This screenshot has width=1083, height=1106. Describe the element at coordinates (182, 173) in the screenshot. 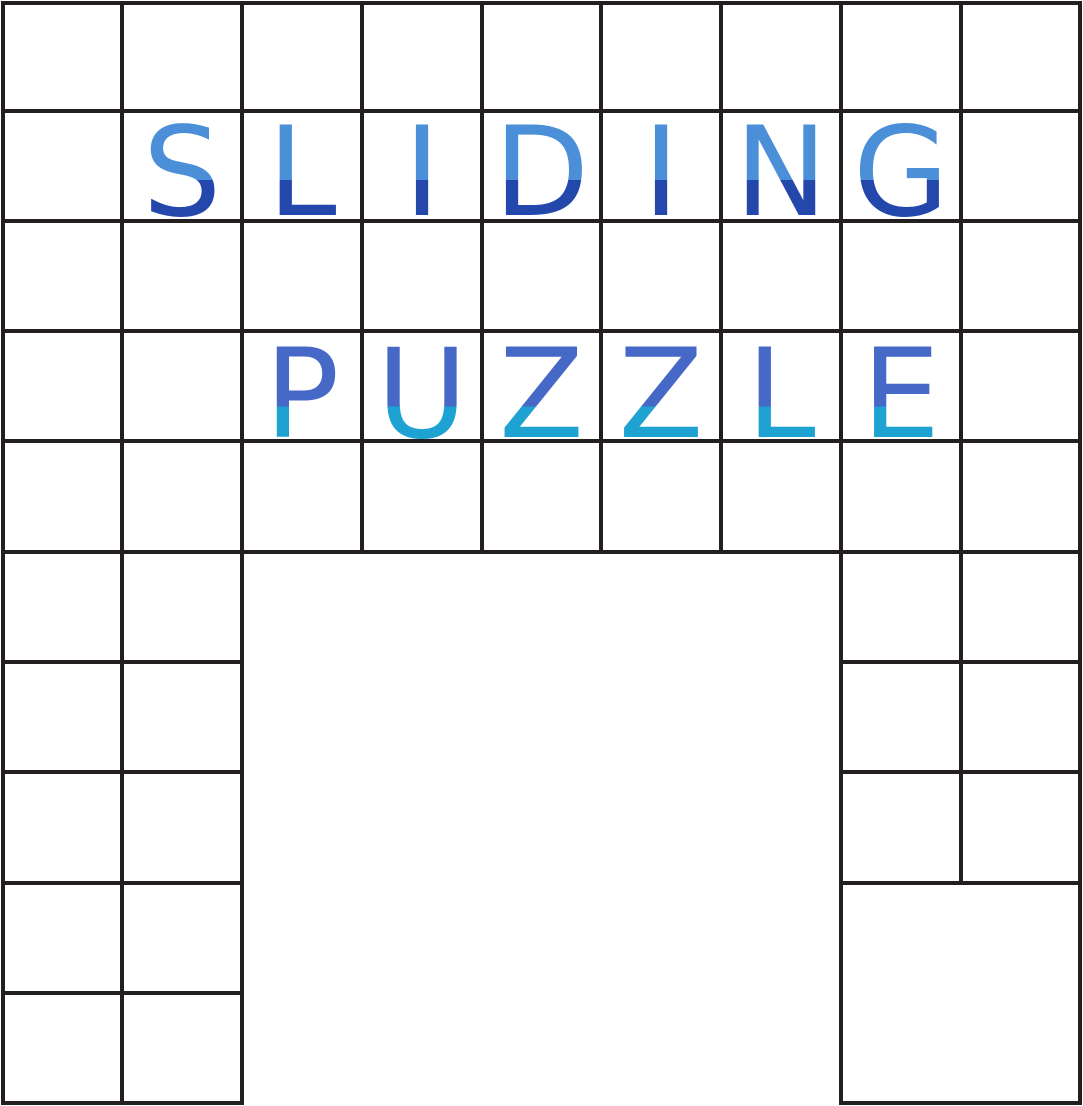

I see `title-letter-s: S` at that location.